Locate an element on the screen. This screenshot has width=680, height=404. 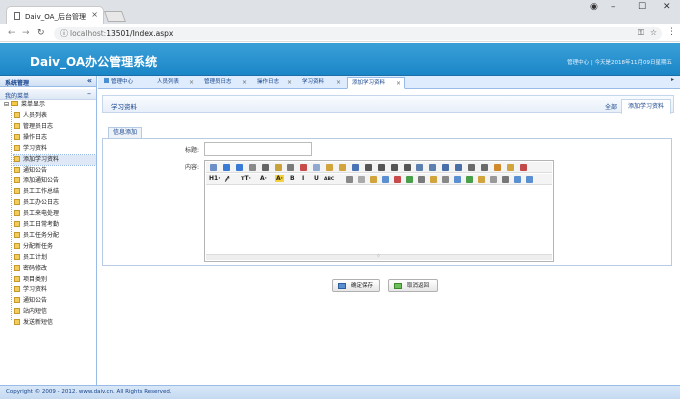
format-button: U is located at coordinates (316, 178).